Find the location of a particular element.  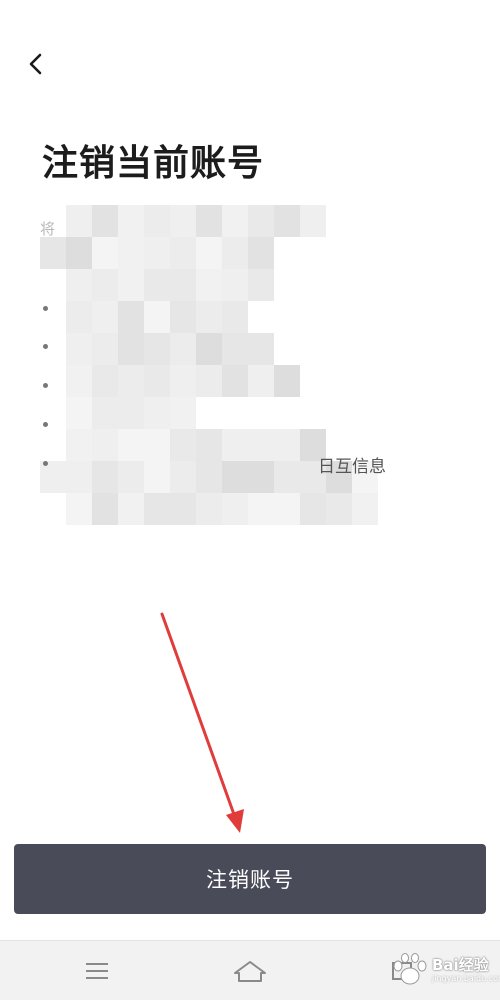

home-icon is located at coordinates (250, 971).